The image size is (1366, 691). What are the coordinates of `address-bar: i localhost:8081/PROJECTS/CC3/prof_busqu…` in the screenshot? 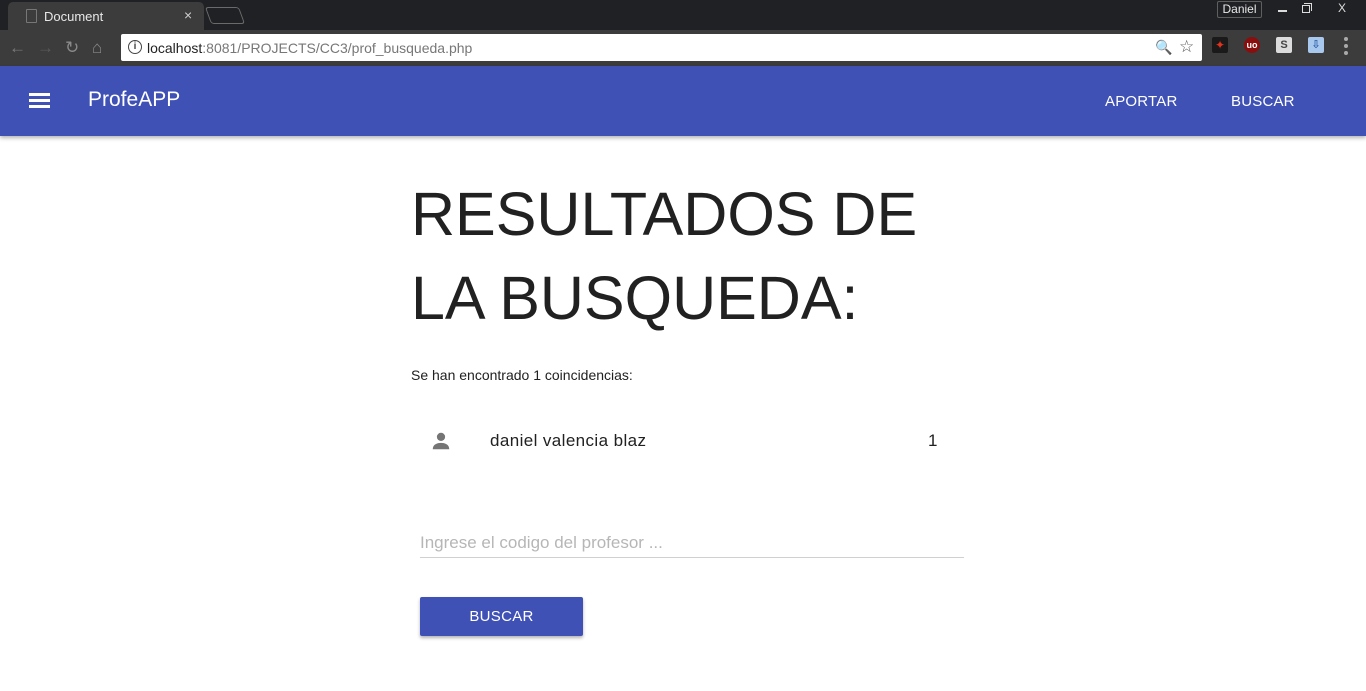 It's located at (661, 47).